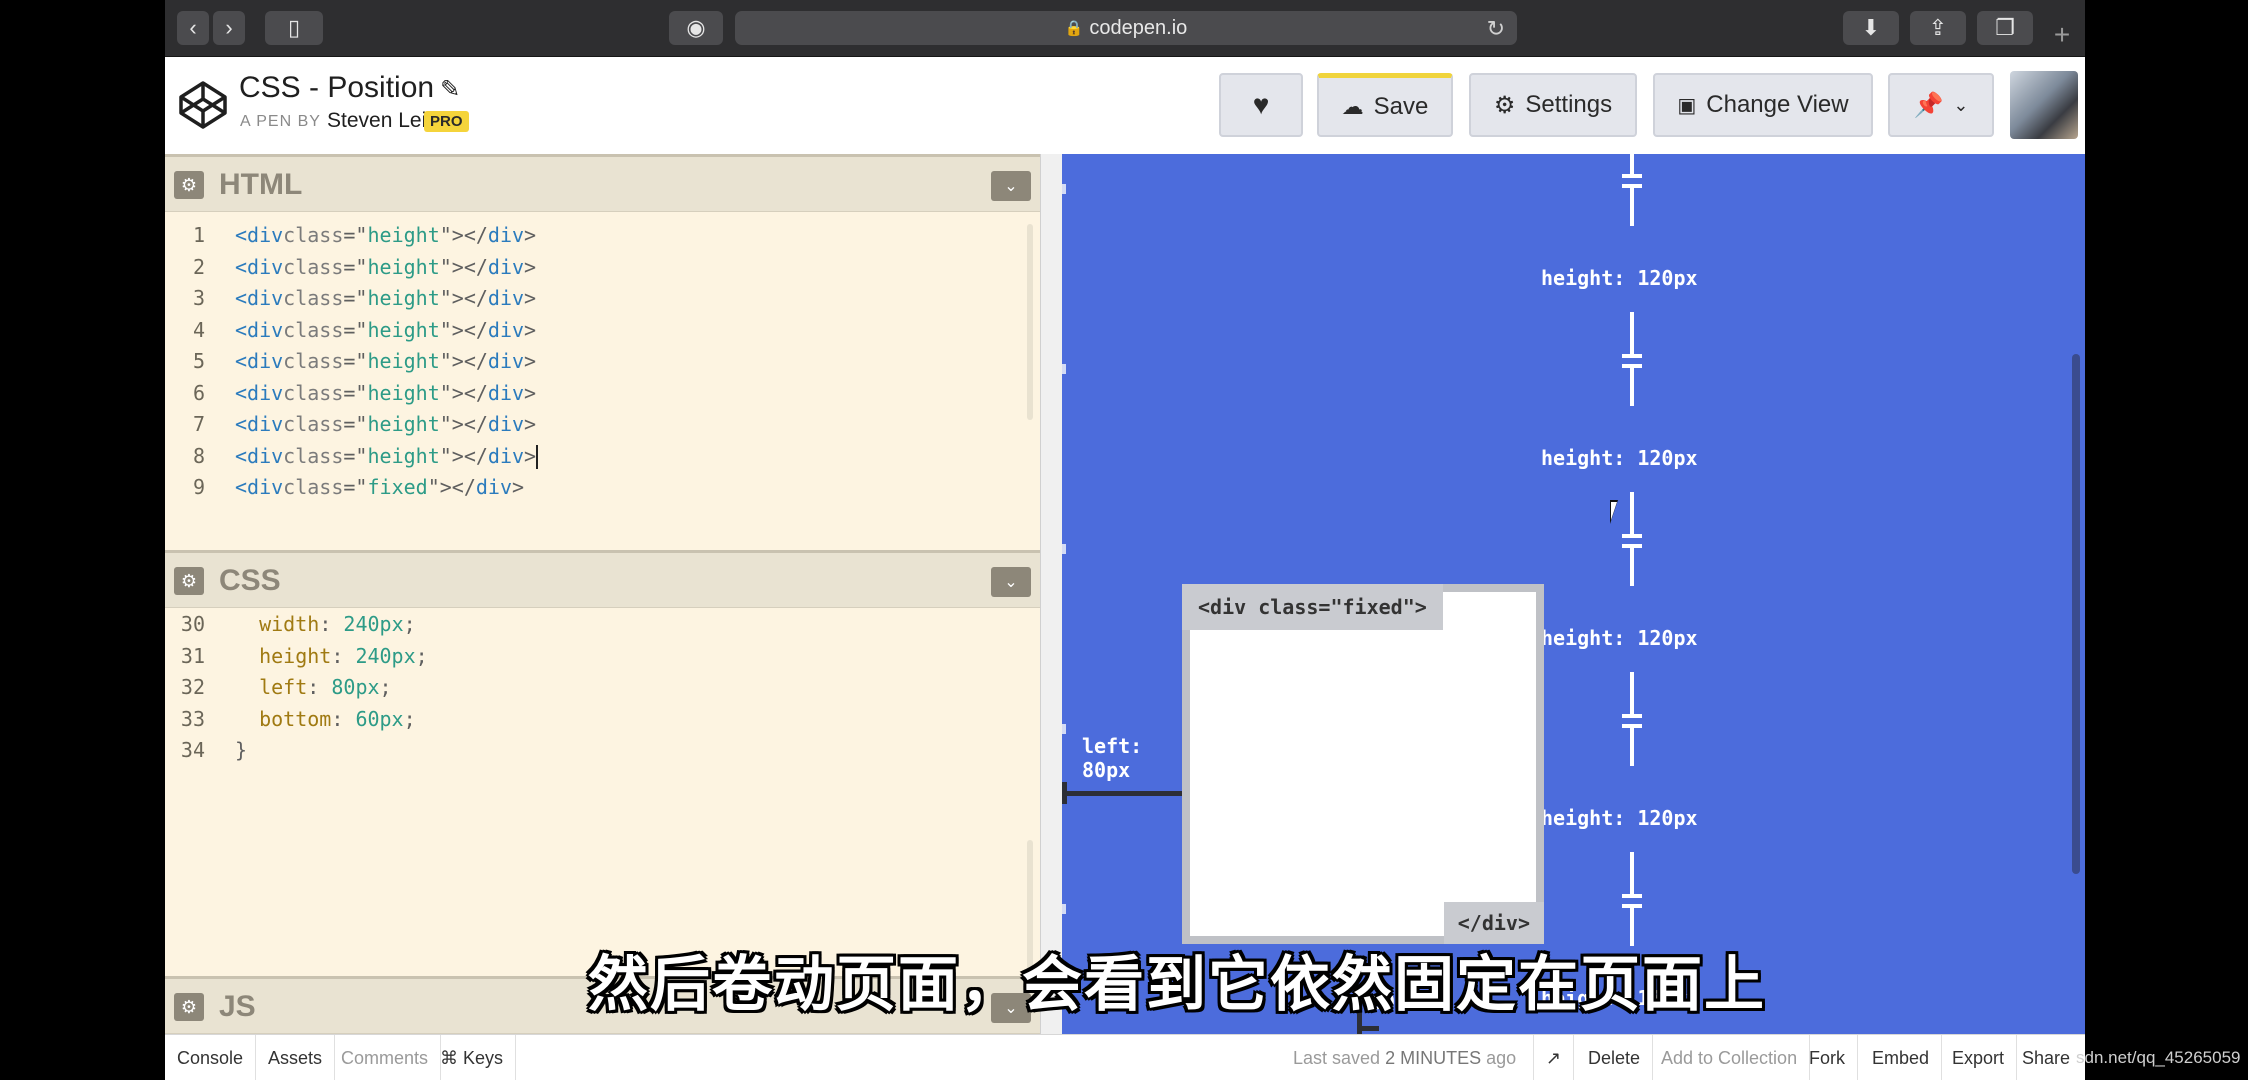 This screenshot has width=2248, height=1080. I want to click on html-scrollbar, so click(1030, 322).